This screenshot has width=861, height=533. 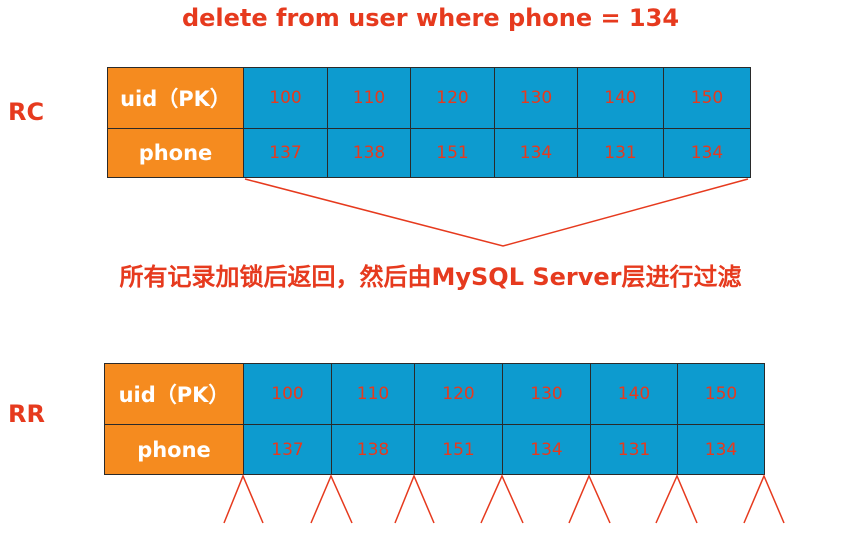 I want to click on rr-gap-lock-markers, so click(x=504, y=499).